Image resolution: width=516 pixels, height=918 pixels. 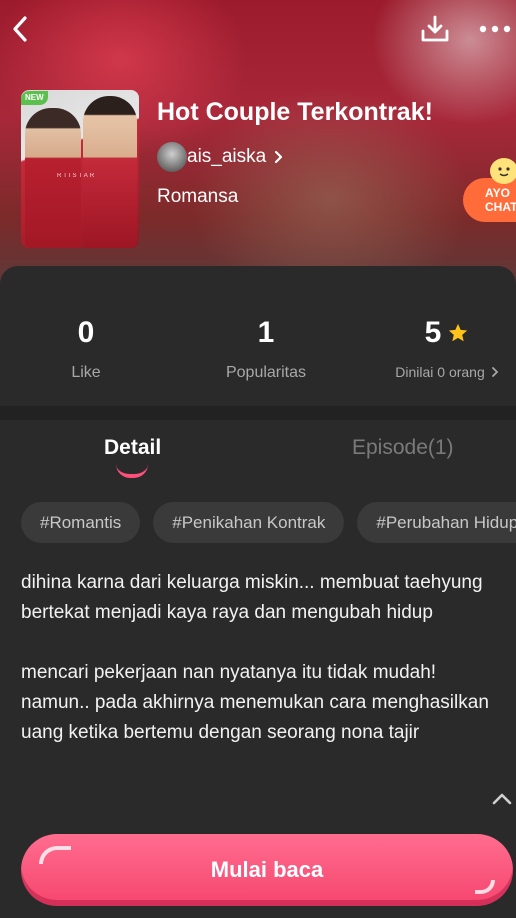 I want to click on chat-promo-line1: AYO, so click(x=497, y=193).